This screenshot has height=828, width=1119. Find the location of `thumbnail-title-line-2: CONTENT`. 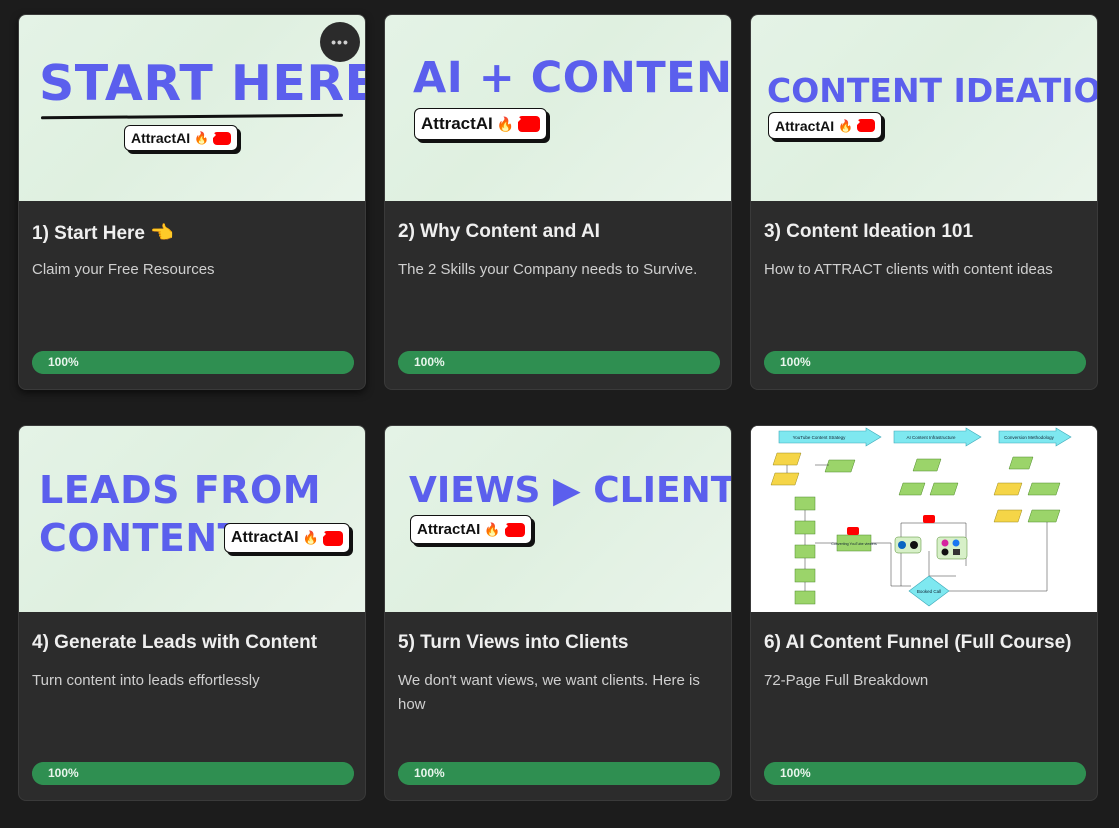

thumbnail-title-line-2: CONTENT is located at coordinates (142, 538).